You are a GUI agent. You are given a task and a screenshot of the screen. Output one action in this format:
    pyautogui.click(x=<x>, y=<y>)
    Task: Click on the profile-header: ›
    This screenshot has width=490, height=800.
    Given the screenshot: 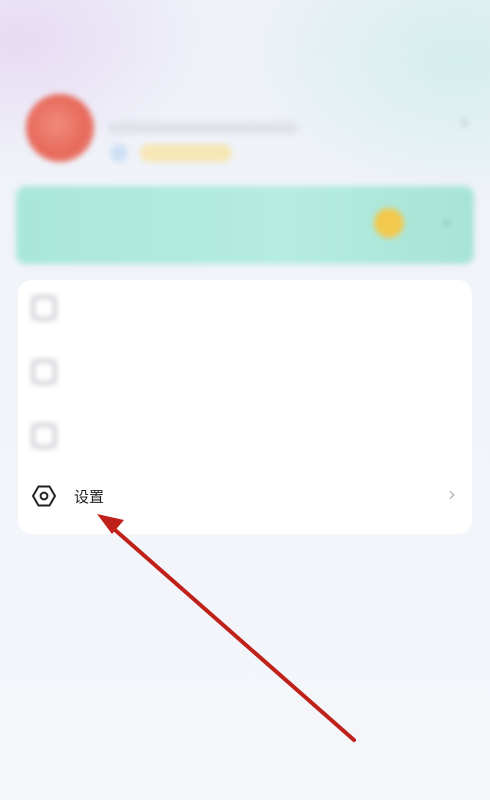 What is the action you would take?
    pyautogui.click(x=245, y=130)
    